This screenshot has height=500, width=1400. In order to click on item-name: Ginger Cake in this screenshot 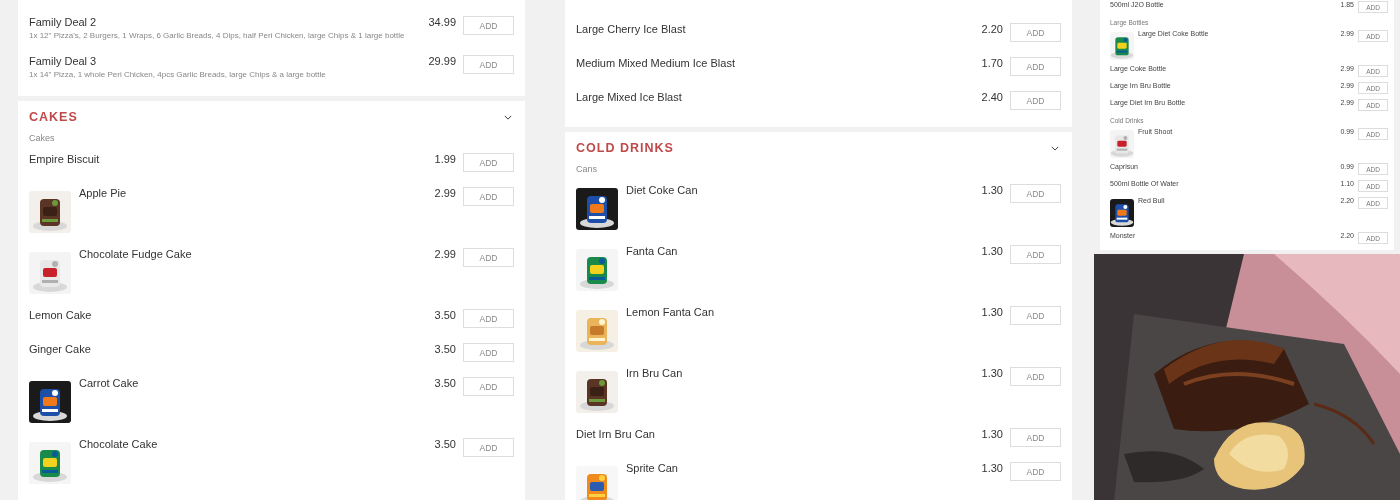, I will do `click(60, 349)`.